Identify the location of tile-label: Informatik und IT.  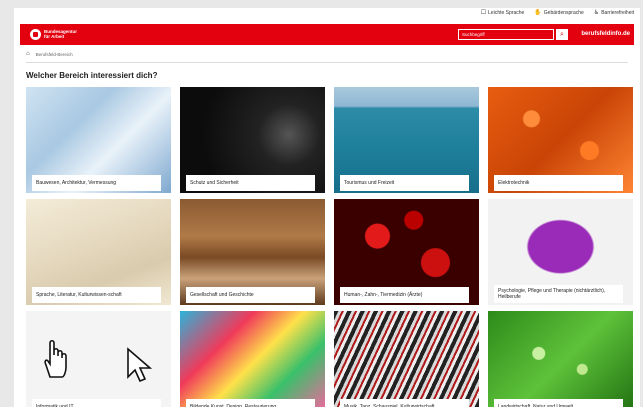
(96, 403).